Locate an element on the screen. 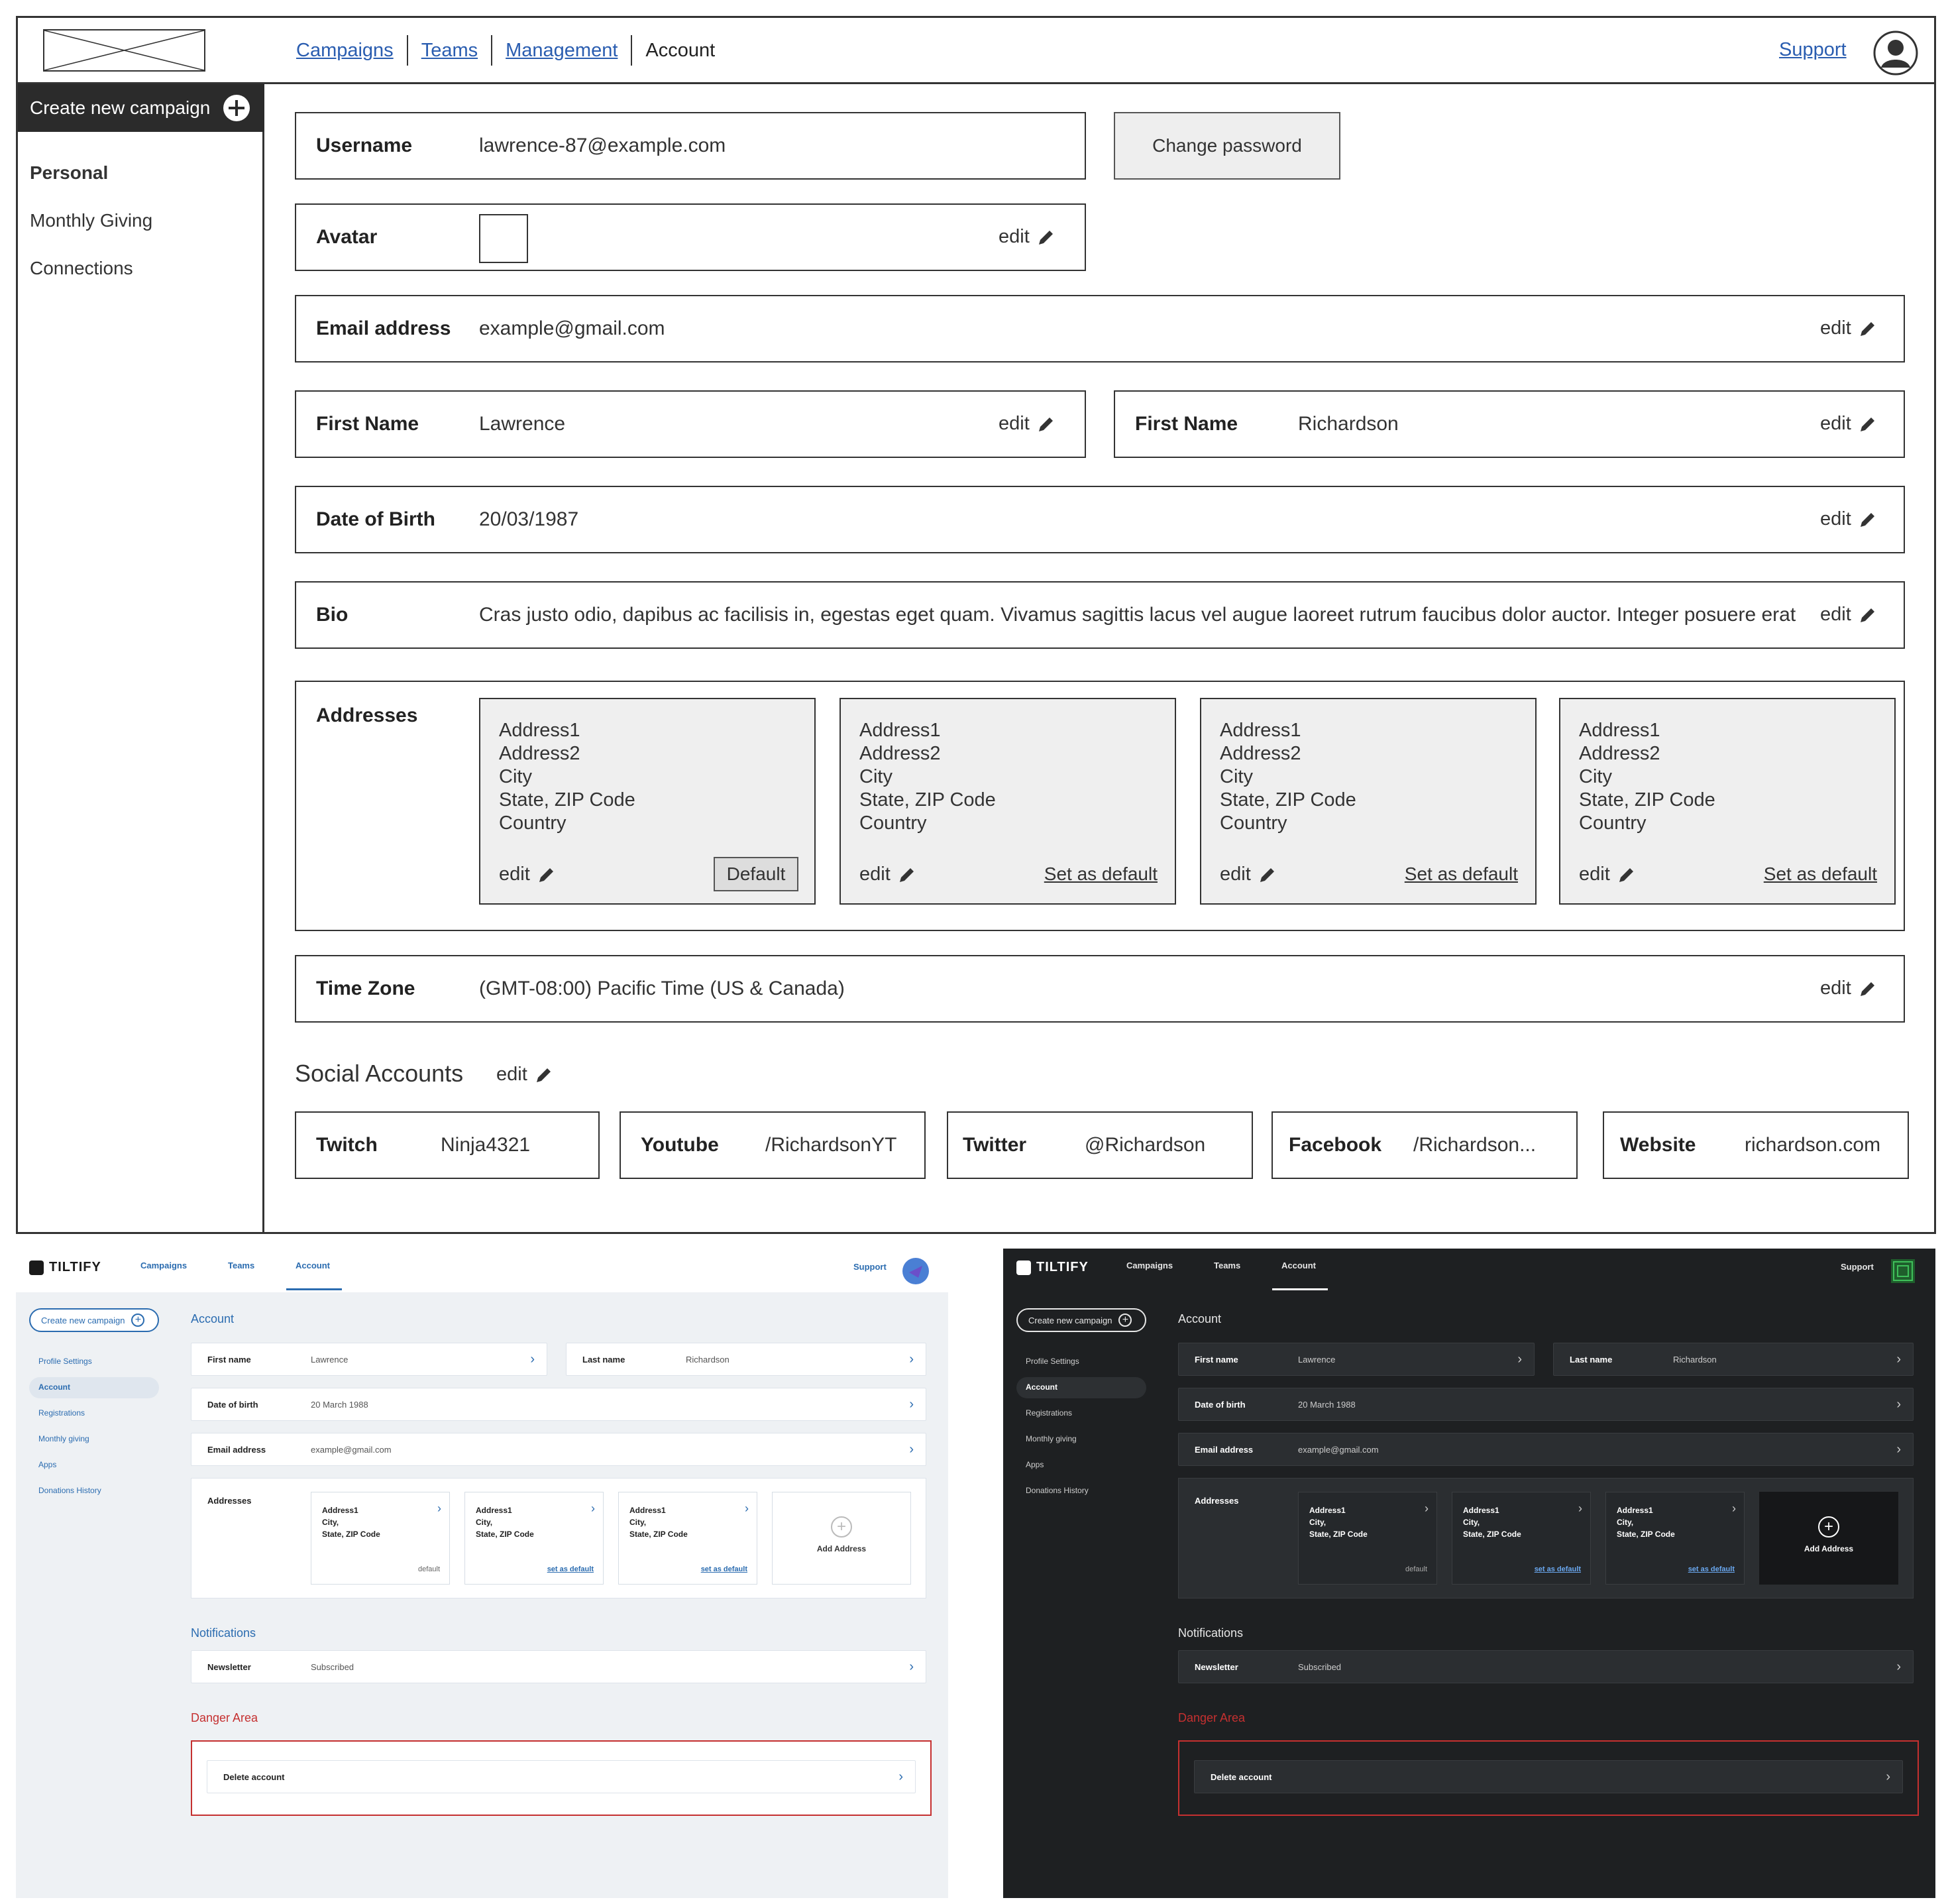 The width and height of the screenshot is (1948, 1904). bio-edit: edit is located at coordinates (1849, 615).